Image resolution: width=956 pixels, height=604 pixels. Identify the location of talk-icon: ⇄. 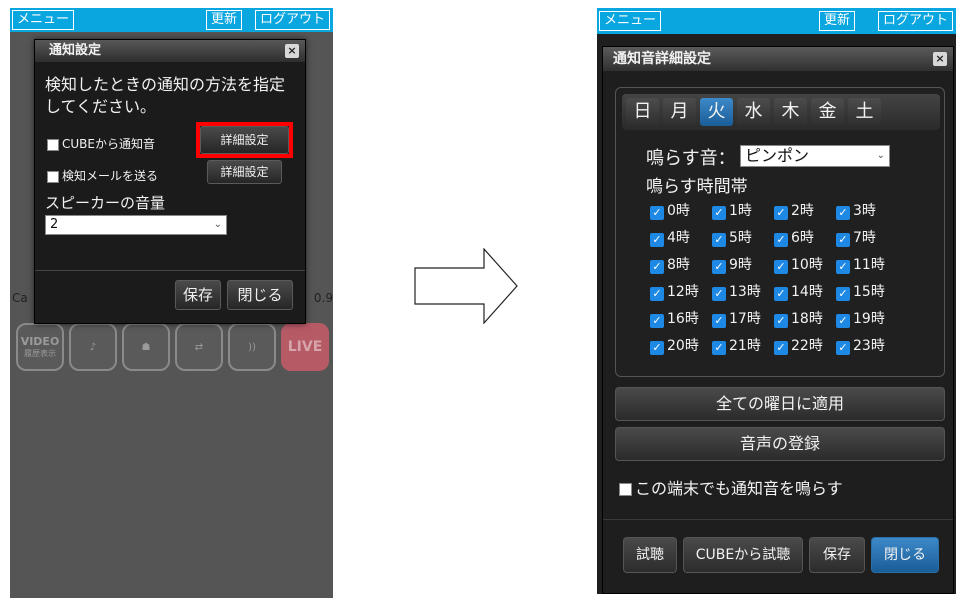
(199, 347).